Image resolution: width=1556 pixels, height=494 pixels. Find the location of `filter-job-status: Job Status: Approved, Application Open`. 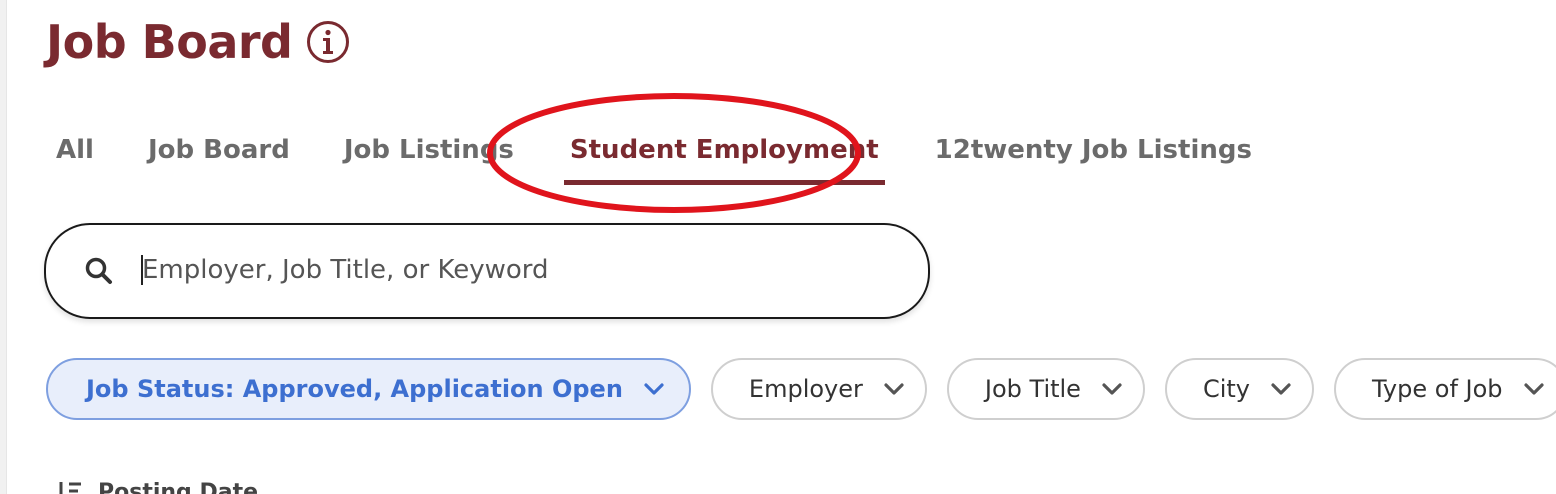

filter-job-status: Job Status: Approved, Application Open is located at coordinates (368, 389).